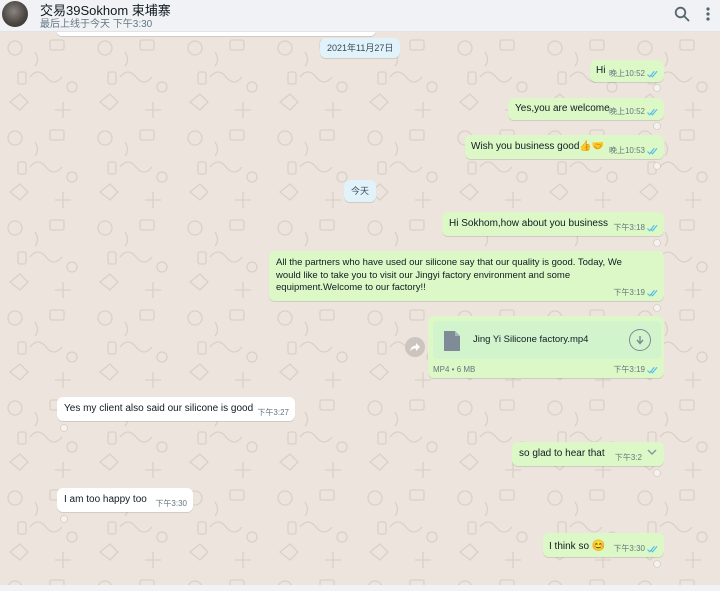 This screenshot has width=720, height=591. What do you see at coordinates (562, 108) in the screenshot?
I see `message-text: Yes,you are welcome` at bounding box center [562, 108].